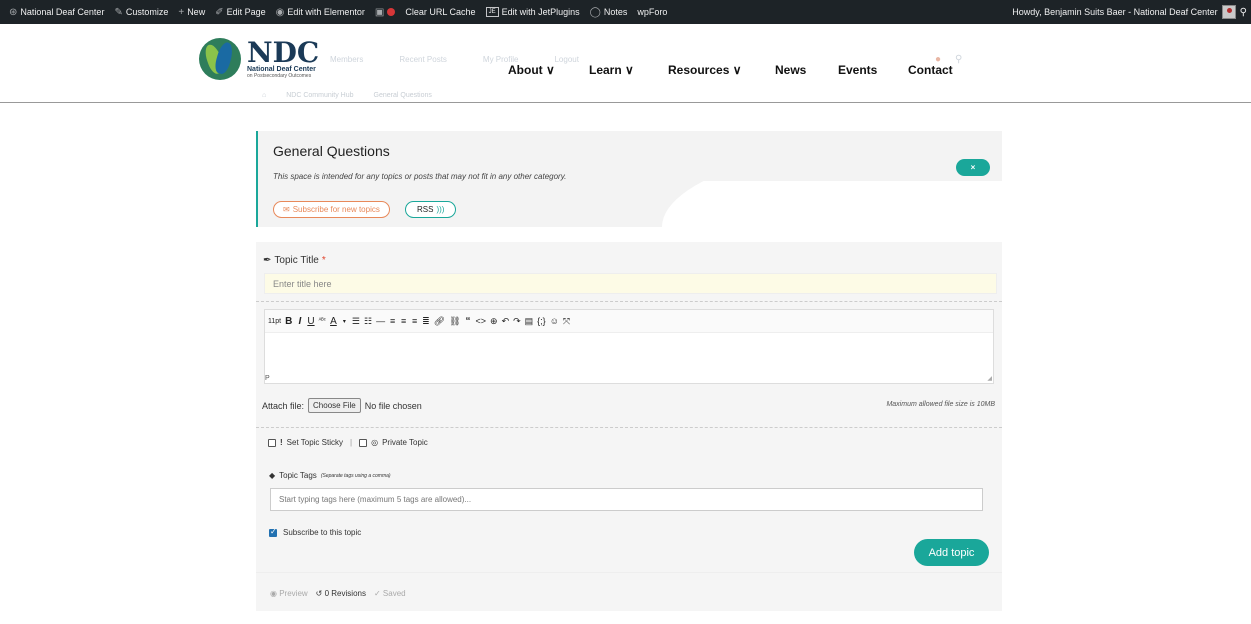  I want to click on envelope-icon: ✉, so click(286, 209).